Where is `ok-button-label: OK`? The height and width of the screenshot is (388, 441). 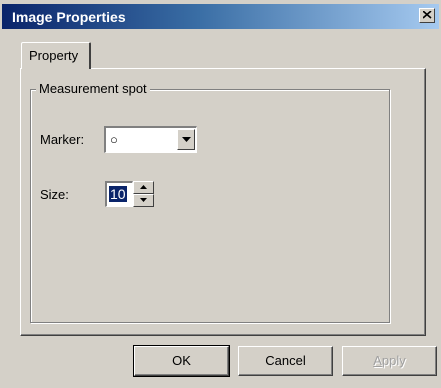 ok-button-label: OK is located at coordinates (181, 360).